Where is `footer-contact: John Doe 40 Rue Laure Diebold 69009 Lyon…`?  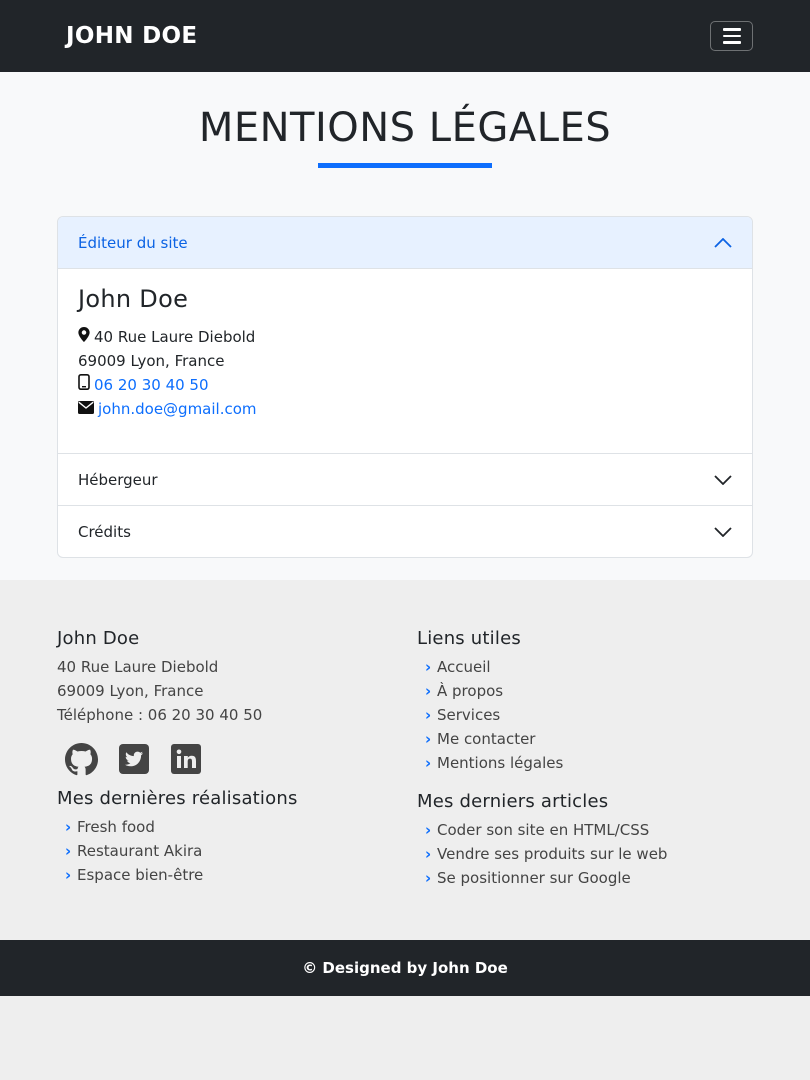 footer-contact: John Doe 40 Rue Laure Diebold 69009 Lyon… is located at coordinates (237, 784).